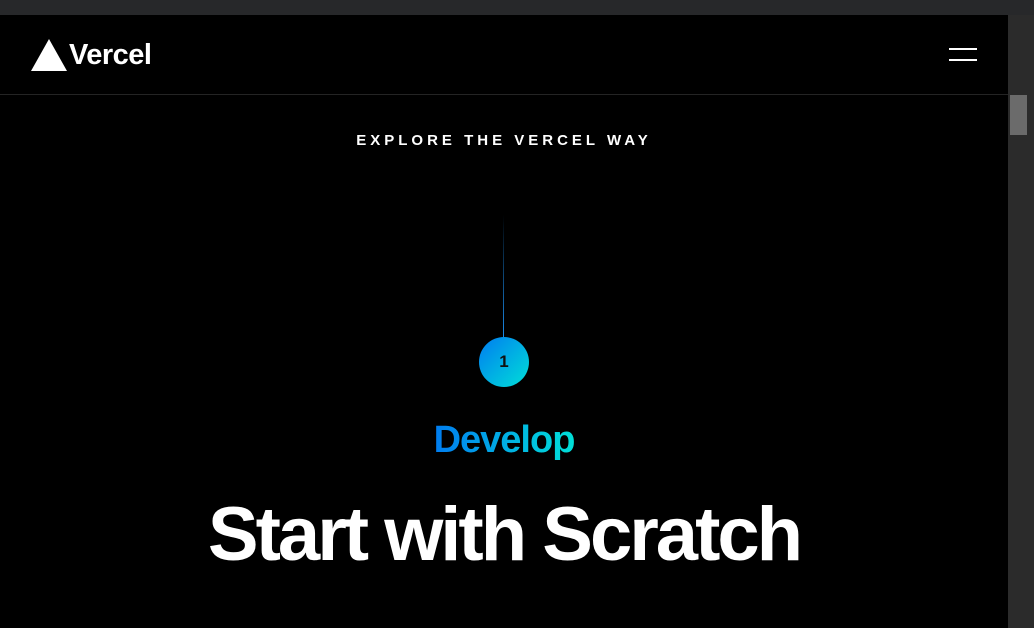 The width and height of the screenshot is (1034, 628). What do you see at coordinates (49, 55) in the screenshot?
I see `triangle-icon` at bounding box center [49, 55].